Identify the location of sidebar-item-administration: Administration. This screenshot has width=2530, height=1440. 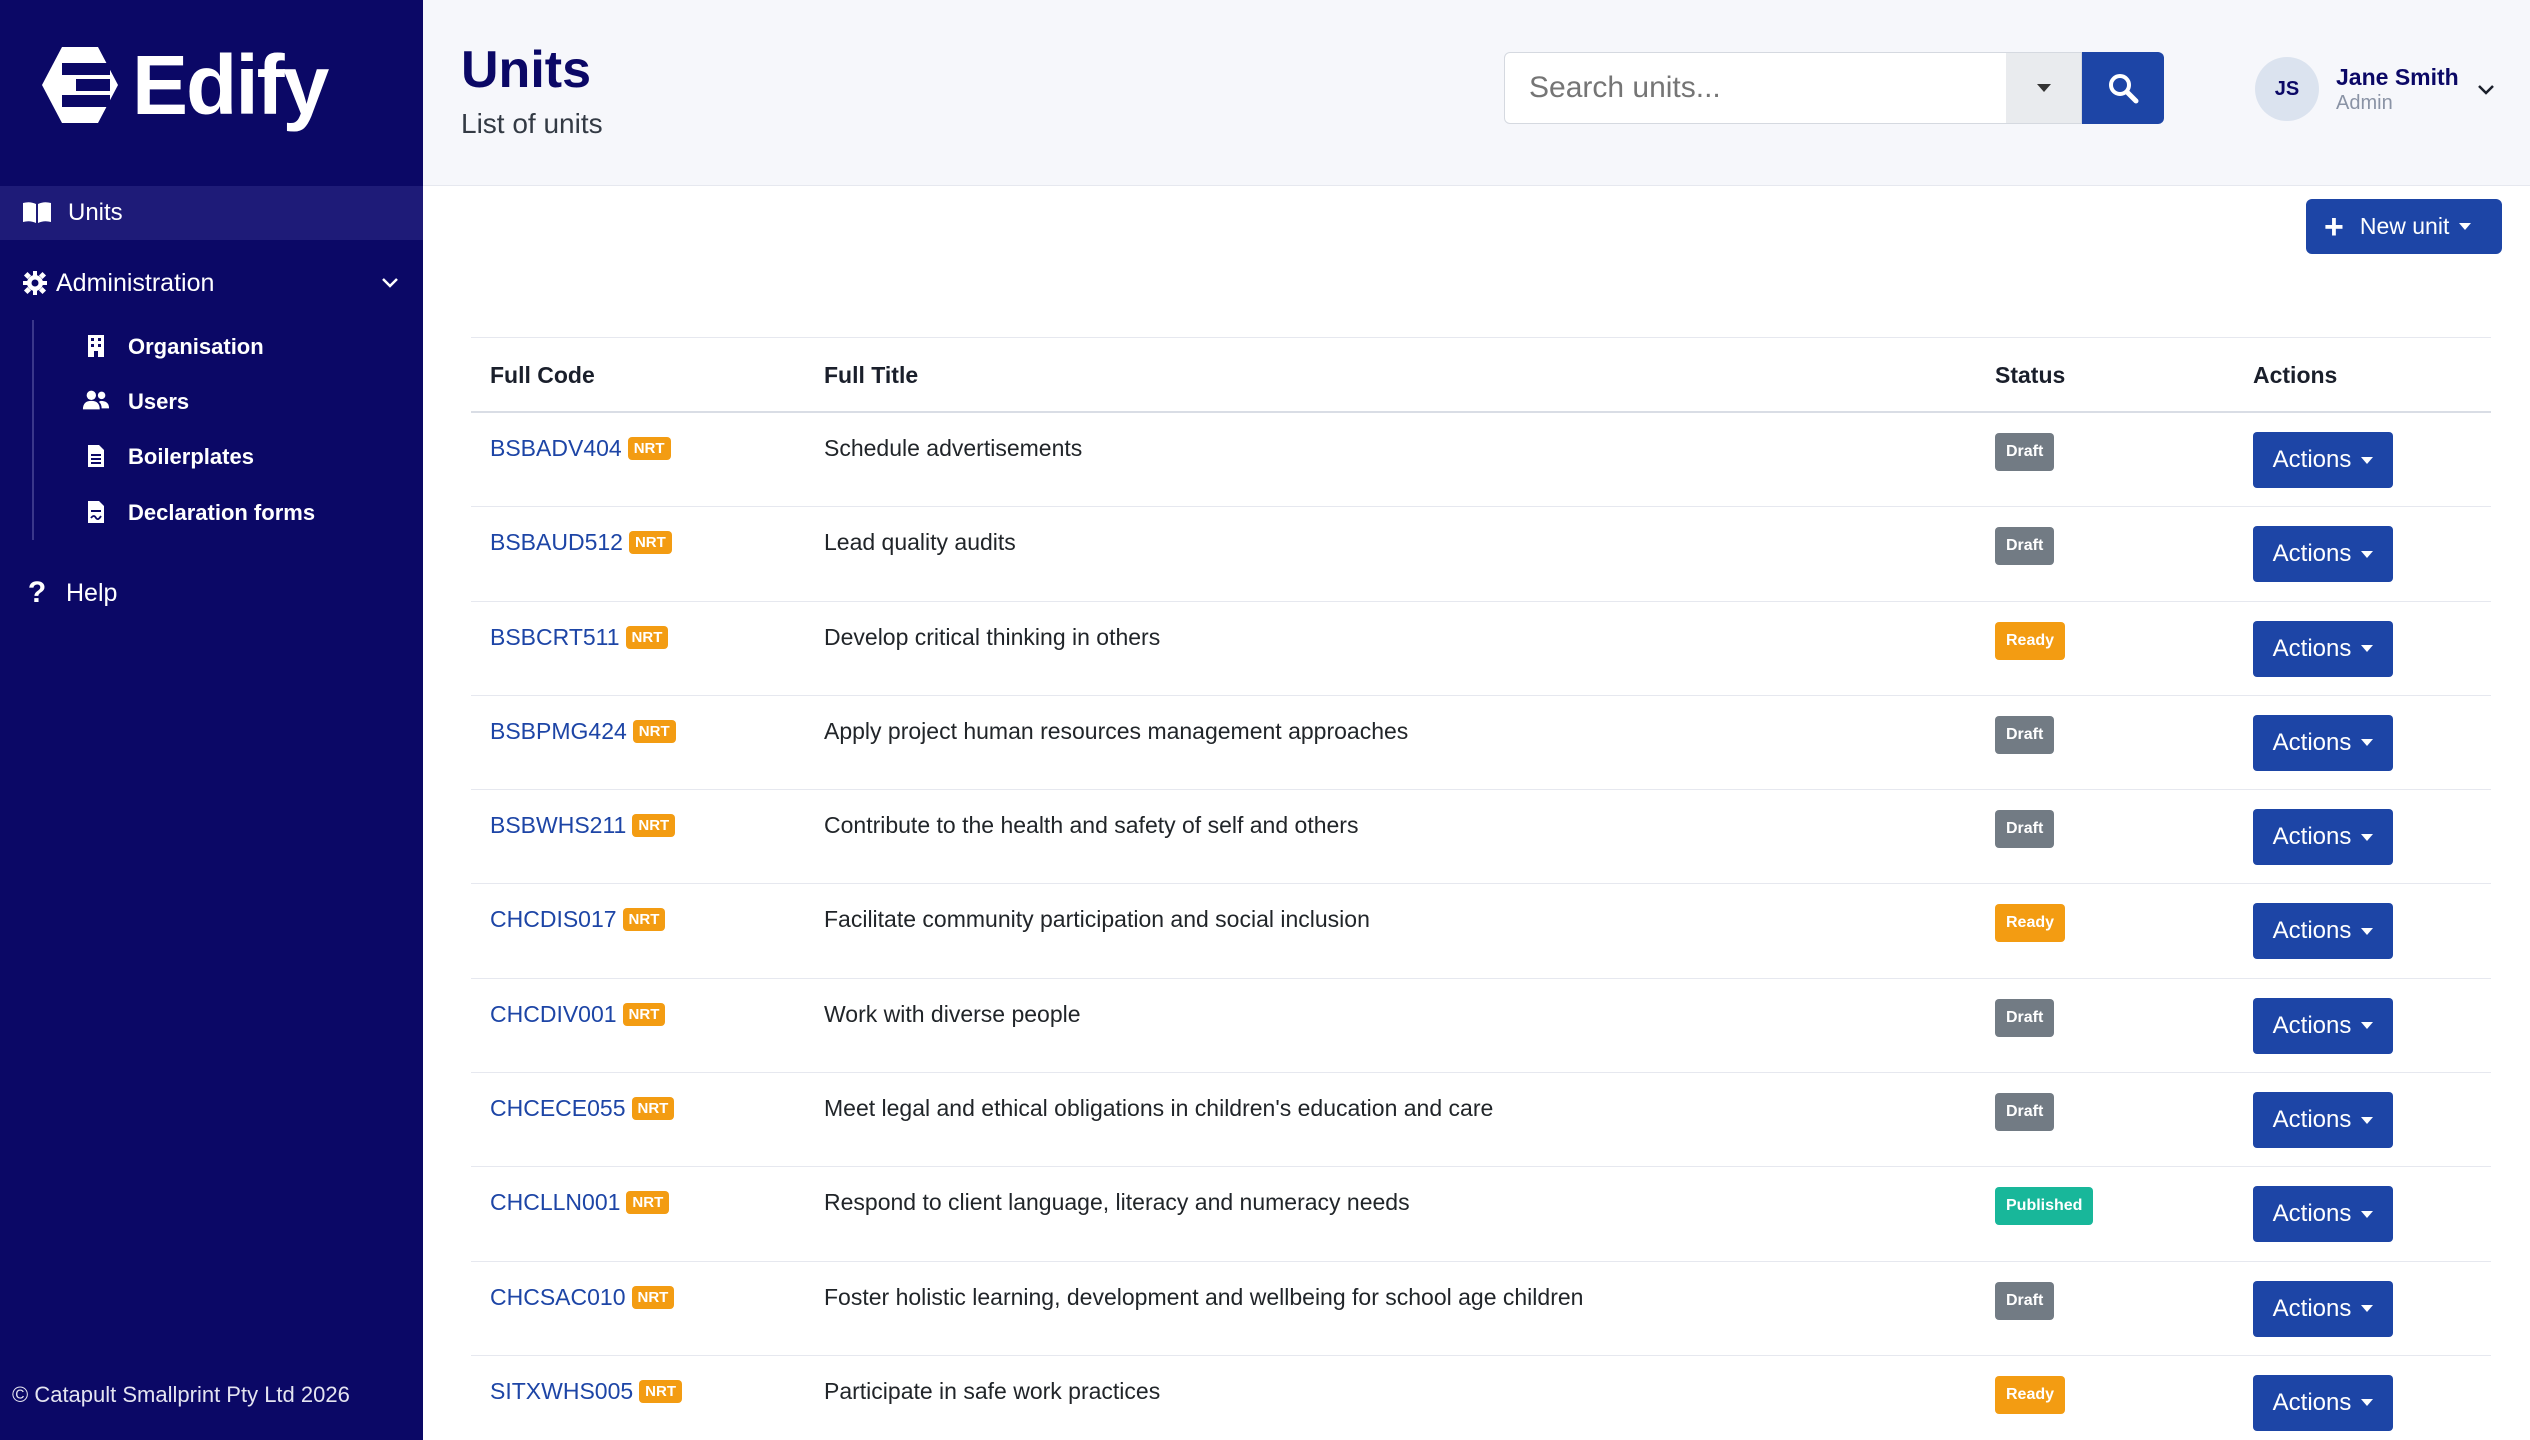
(211, 283).